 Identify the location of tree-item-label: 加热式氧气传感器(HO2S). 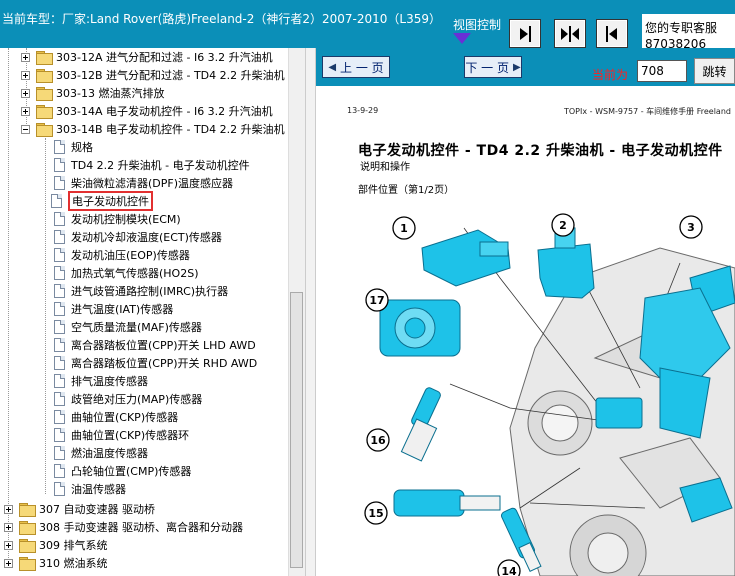
(135, 273).